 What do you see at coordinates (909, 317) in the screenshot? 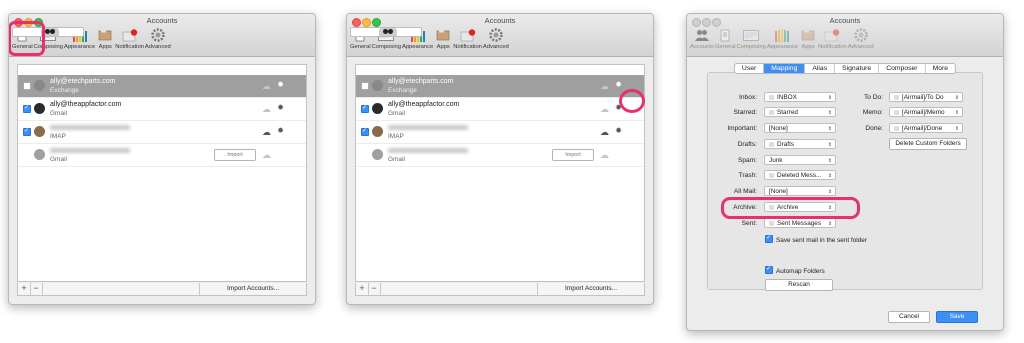
I see `cancel-button: Cancel` at bounding box center [909, 317].